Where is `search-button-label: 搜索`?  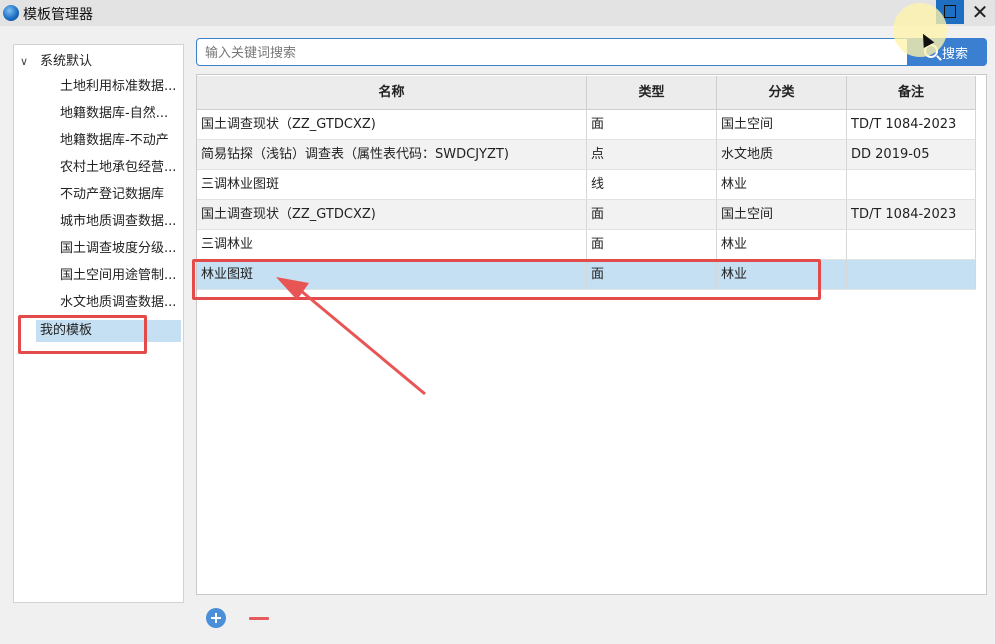
search-button-label: 搜索 is located at coordinates (955, 54).